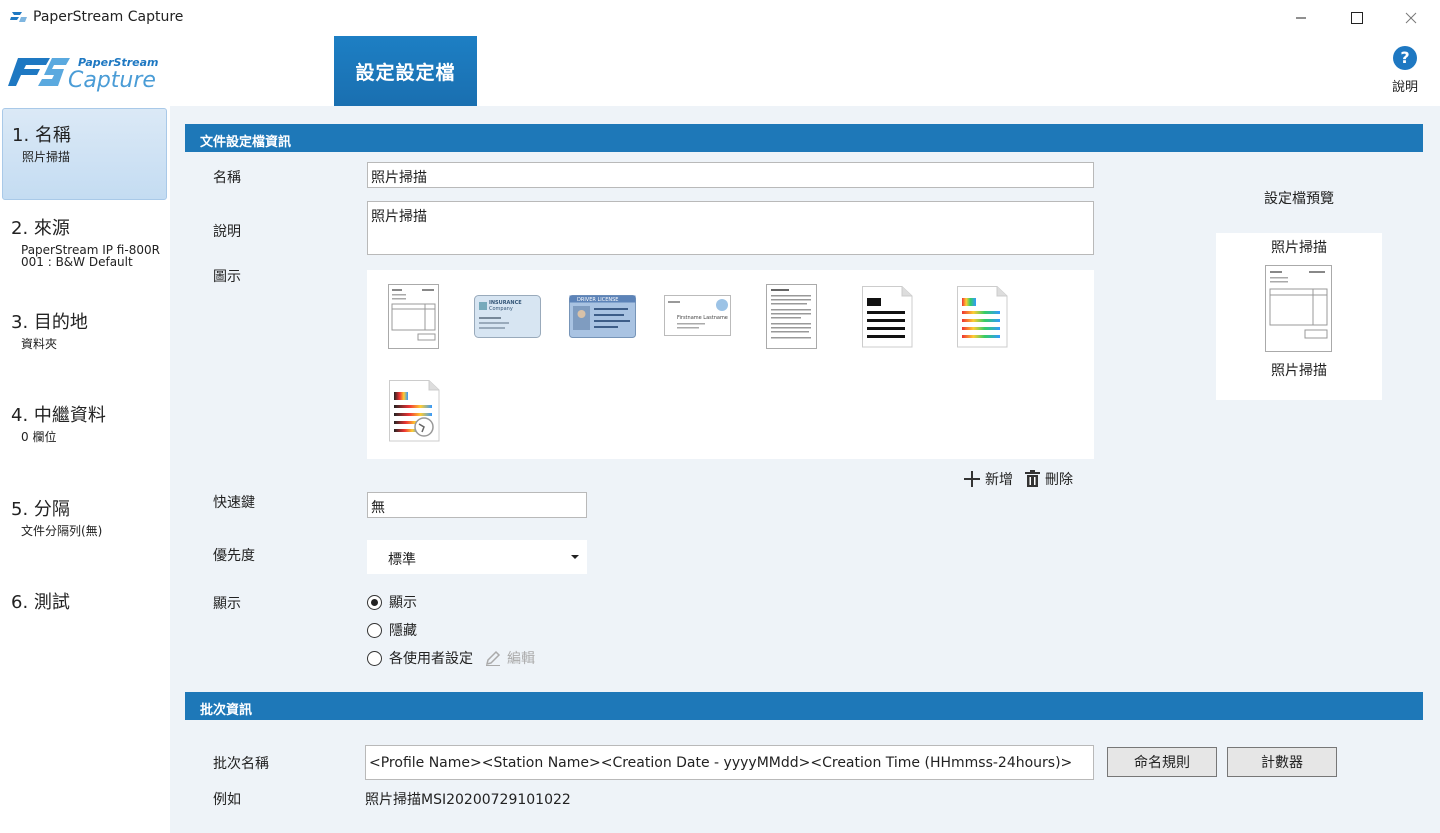  What do you see at coordinates (62, 531) in the screenshot?
I see `step-subtitle: 文件分隔列(無)` at bounding box center [62, 531].